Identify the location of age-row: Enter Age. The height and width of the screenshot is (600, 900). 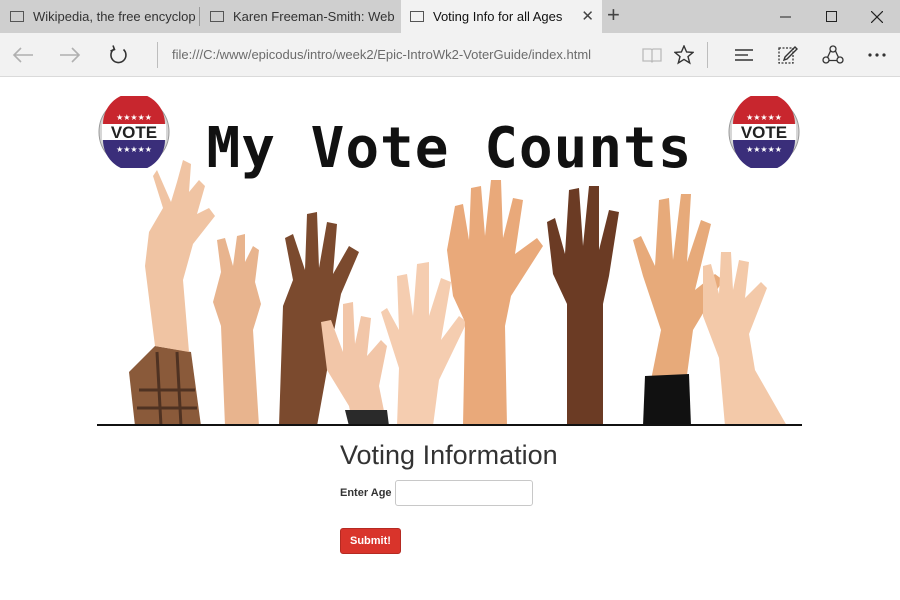
(540, 493).